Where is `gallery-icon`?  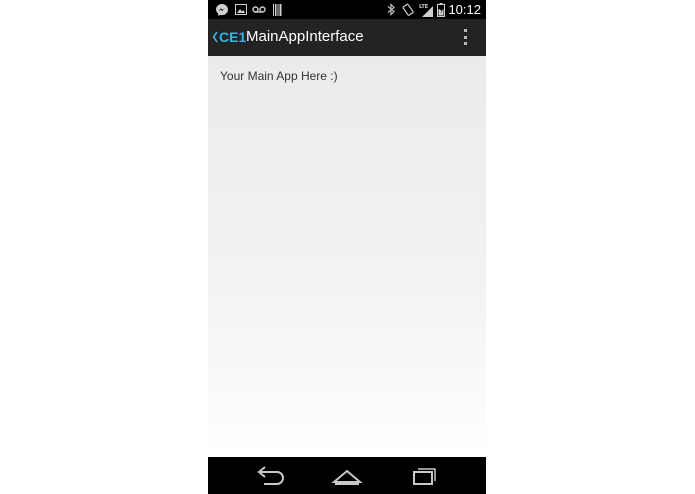 gallery-icon is located at coordinates (240, 9).